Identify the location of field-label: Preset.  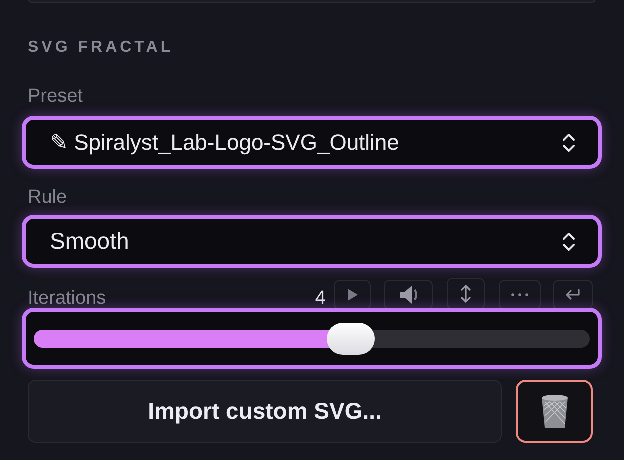
(56, 97).